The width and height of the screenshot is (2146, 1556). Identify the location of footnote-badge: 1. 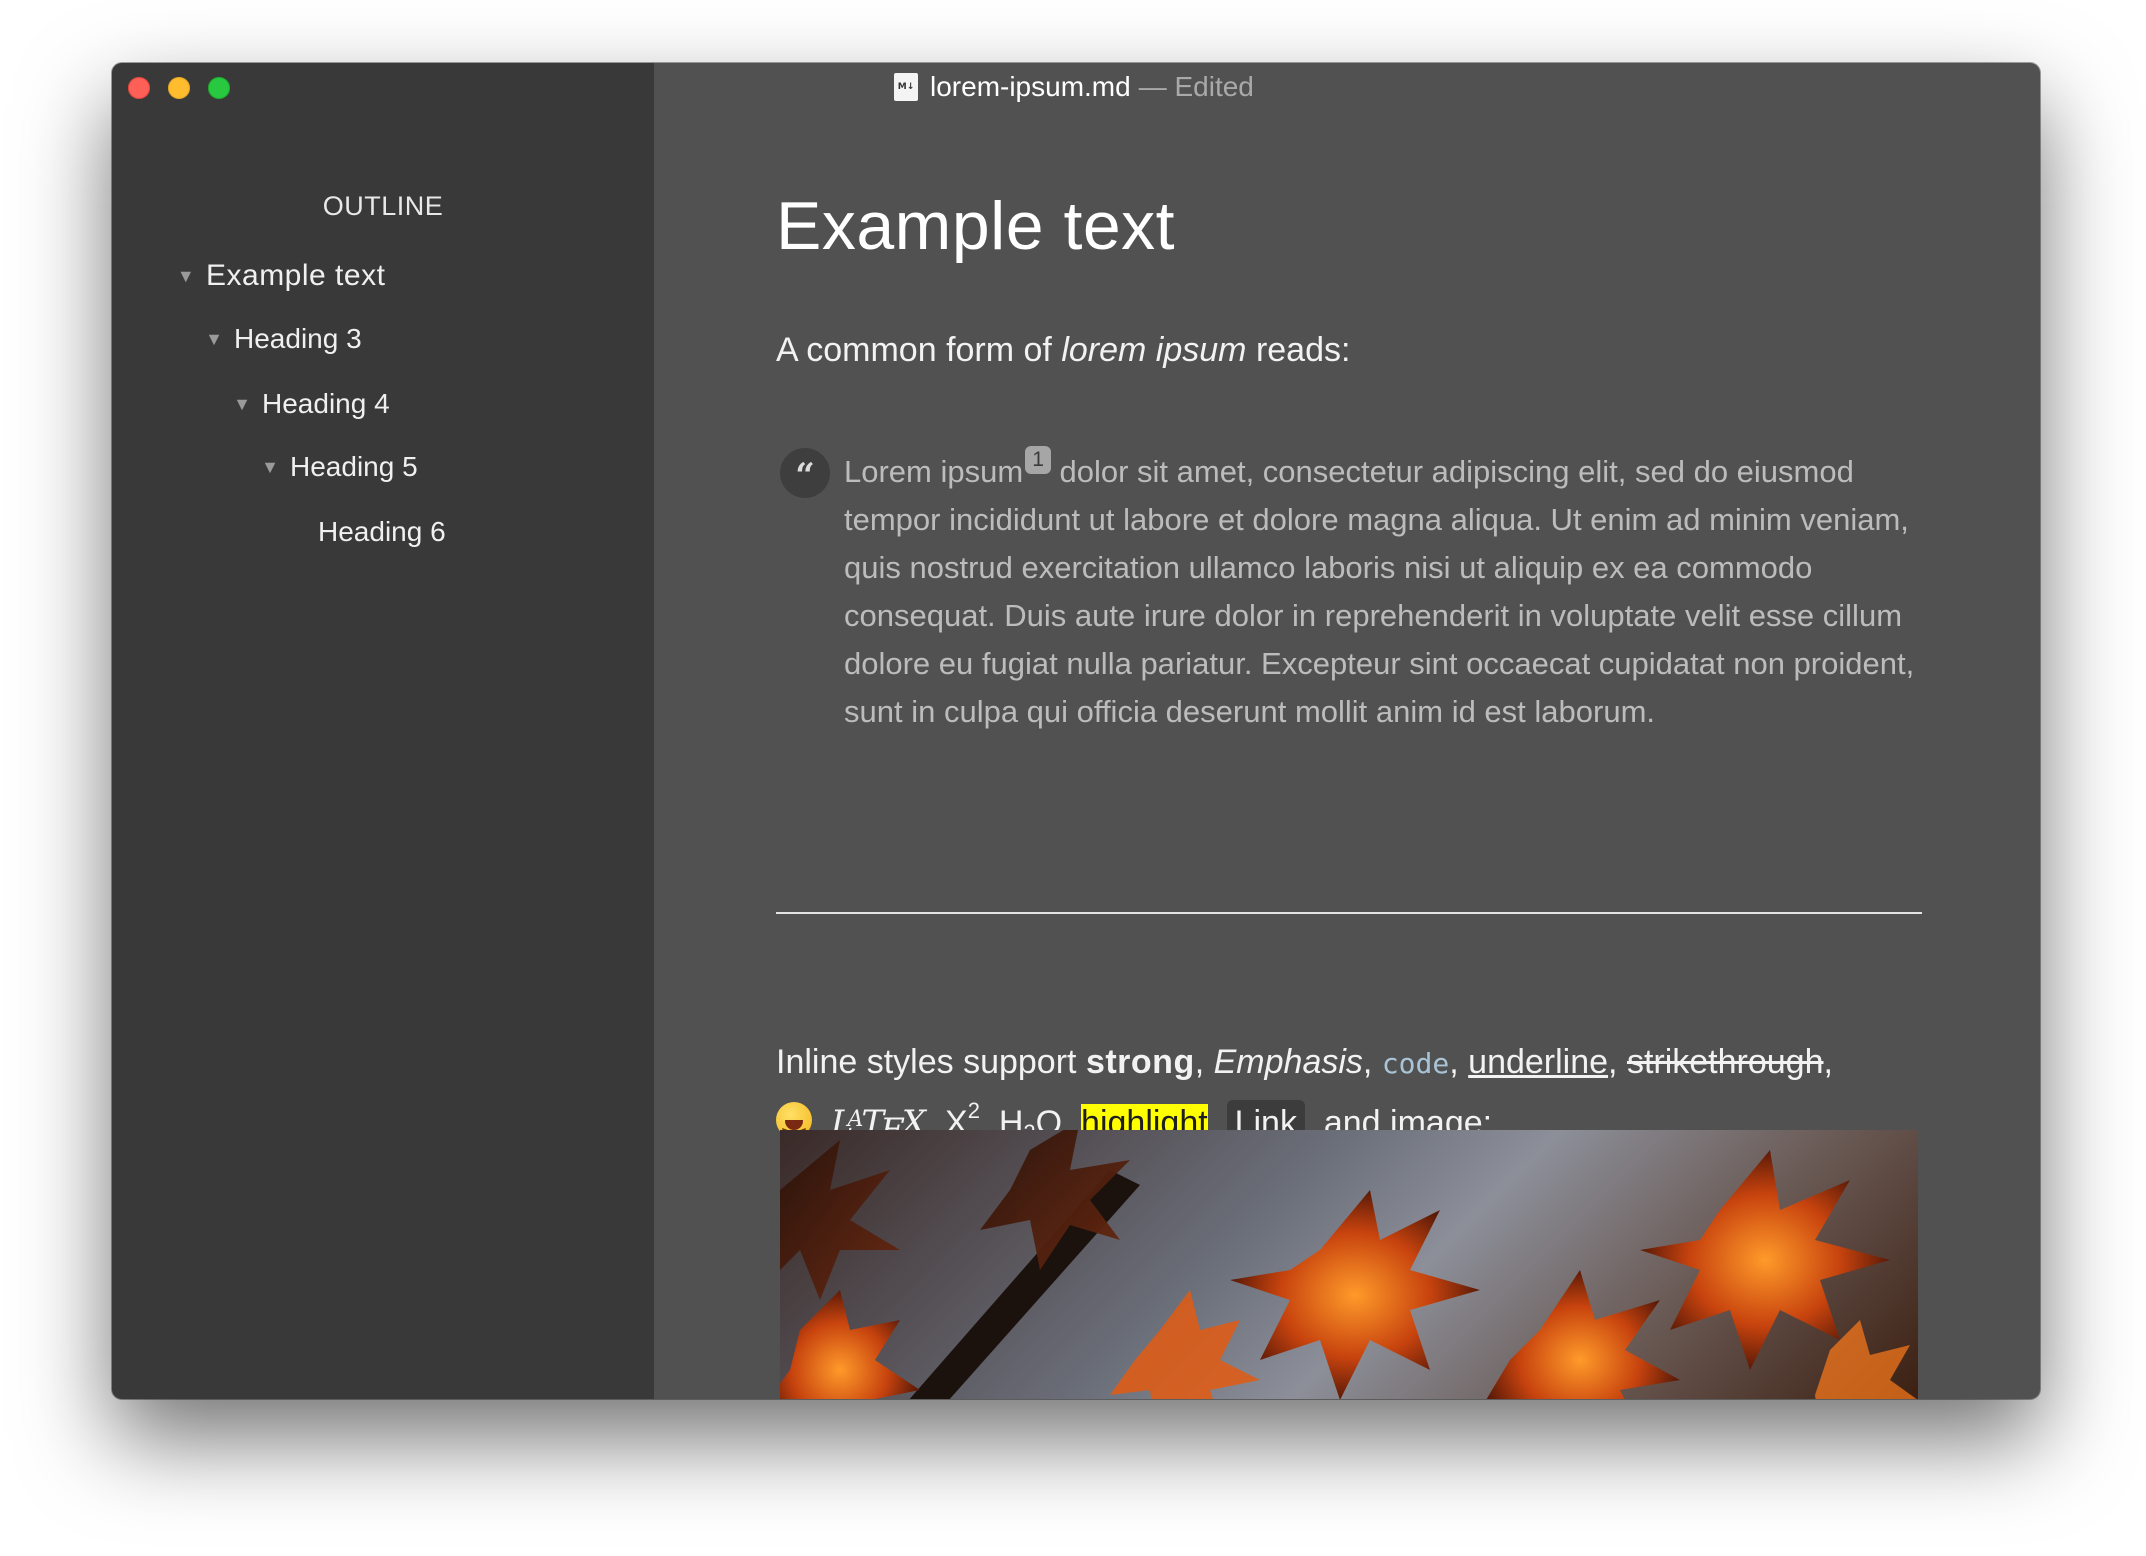
(1038, 460).